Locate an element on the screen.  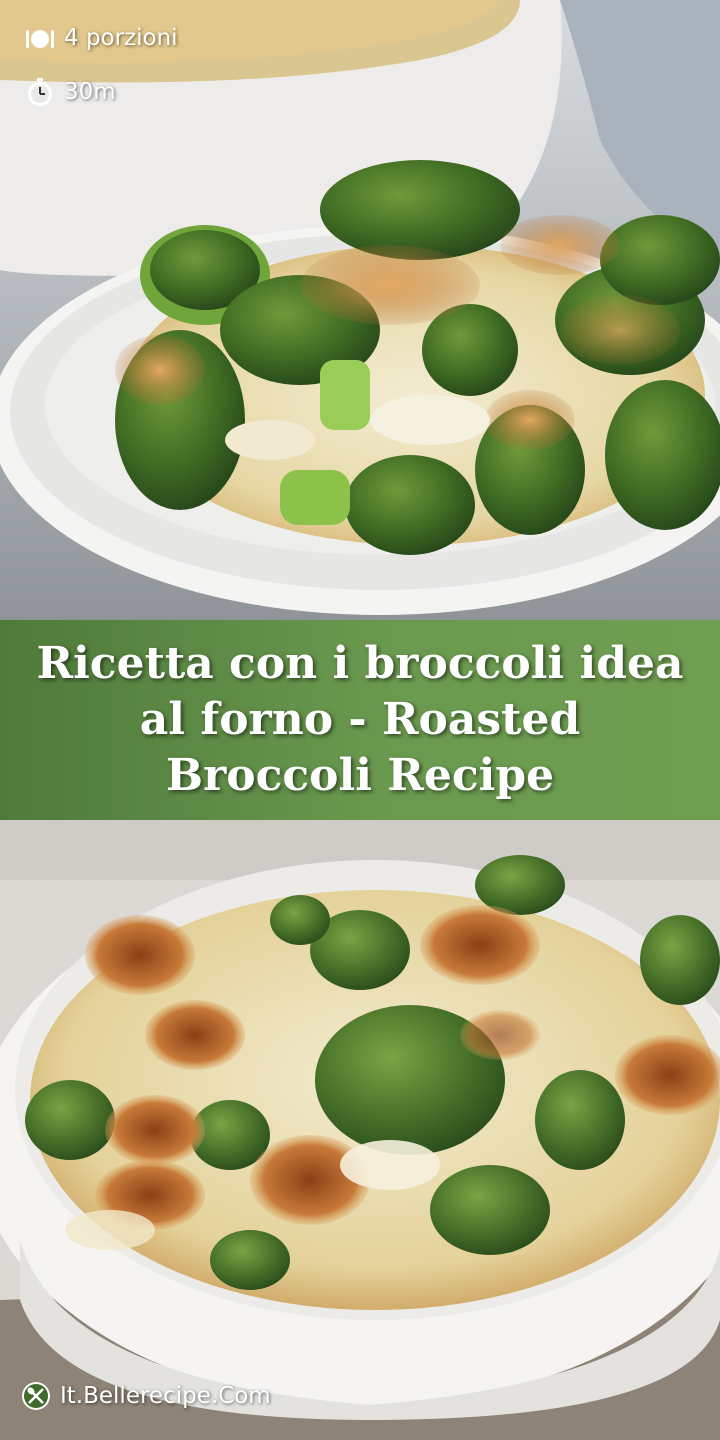
site-watermark: It.Bellerecipe.Com is located at coordinates (145, 1396).